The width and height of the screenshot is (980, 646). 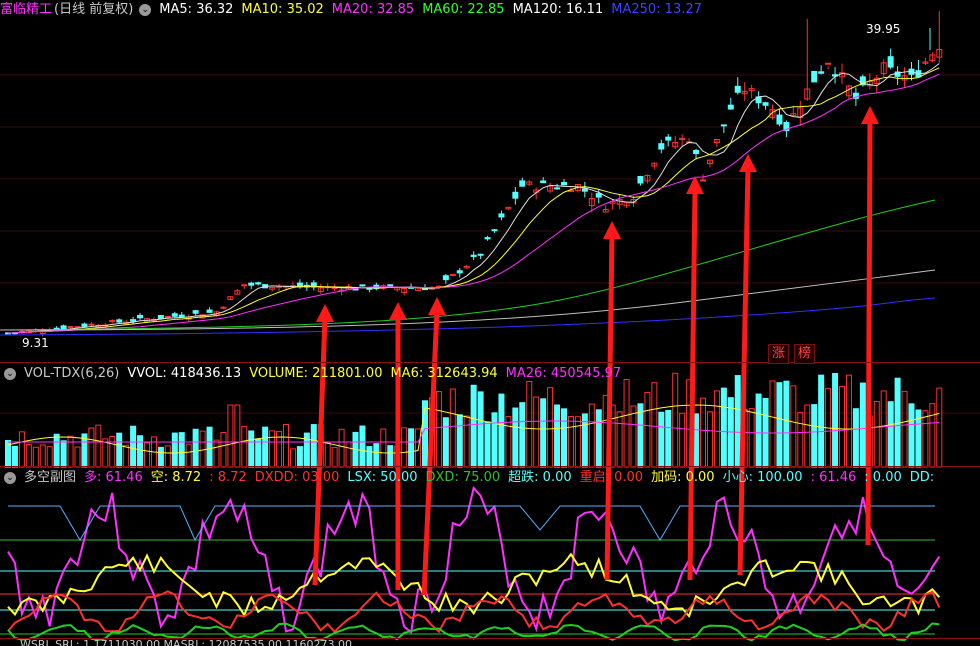 What do you see at coordinates (490, 362) in the screenshot?
I see `panel-divider` at bounding box center [490, 362].